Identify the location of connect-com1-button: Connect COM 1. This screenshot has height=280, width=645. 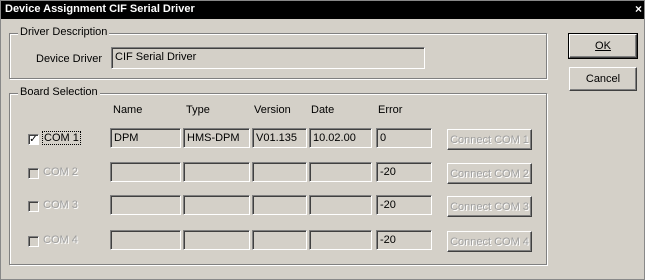
(489, 139).